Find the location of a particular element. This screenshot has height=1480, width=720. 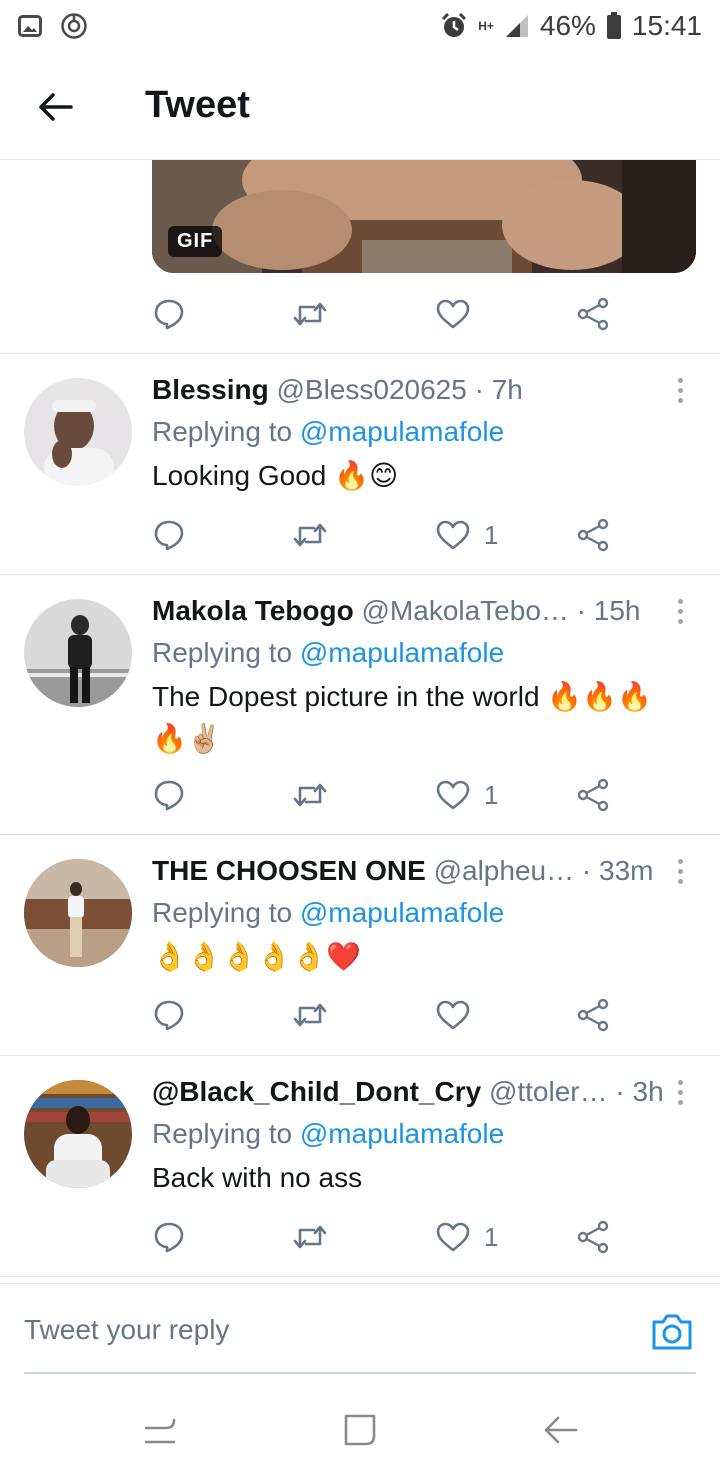

tweet-time: · 7h is located at coordinates (498, 389).